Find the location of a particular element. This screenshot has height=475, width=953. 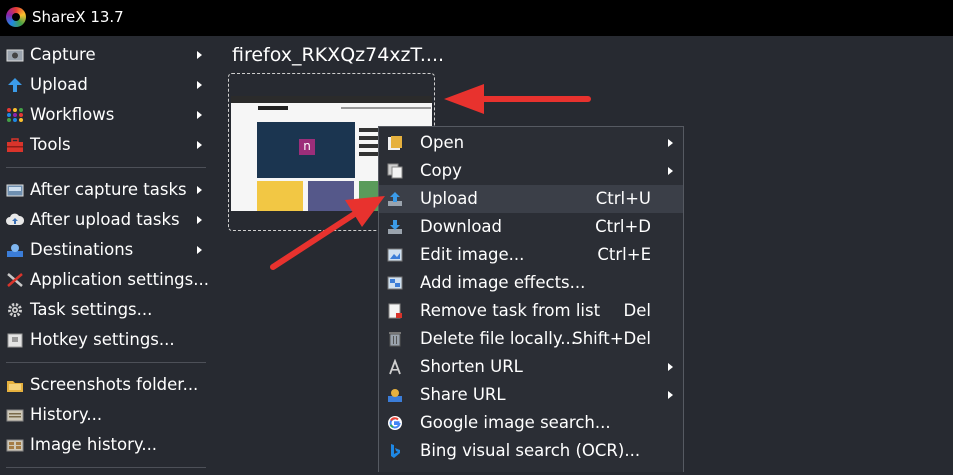

menu-item-label: After upload tasks is located at coordinates (105, 219).